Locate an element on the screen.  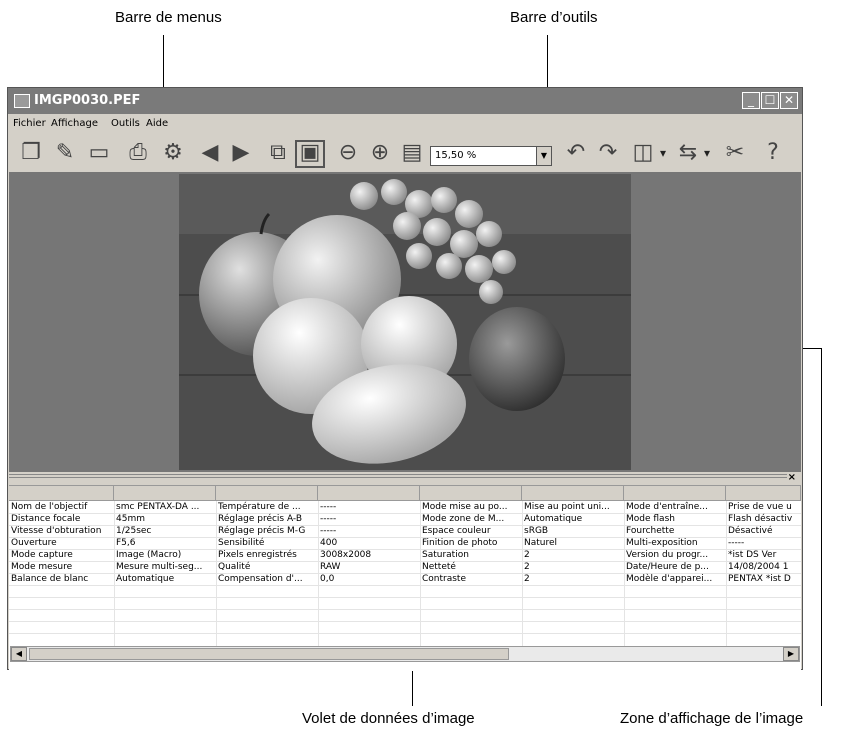
convert-dropdown-icon: ▾ is located at coordinates (707, 154).